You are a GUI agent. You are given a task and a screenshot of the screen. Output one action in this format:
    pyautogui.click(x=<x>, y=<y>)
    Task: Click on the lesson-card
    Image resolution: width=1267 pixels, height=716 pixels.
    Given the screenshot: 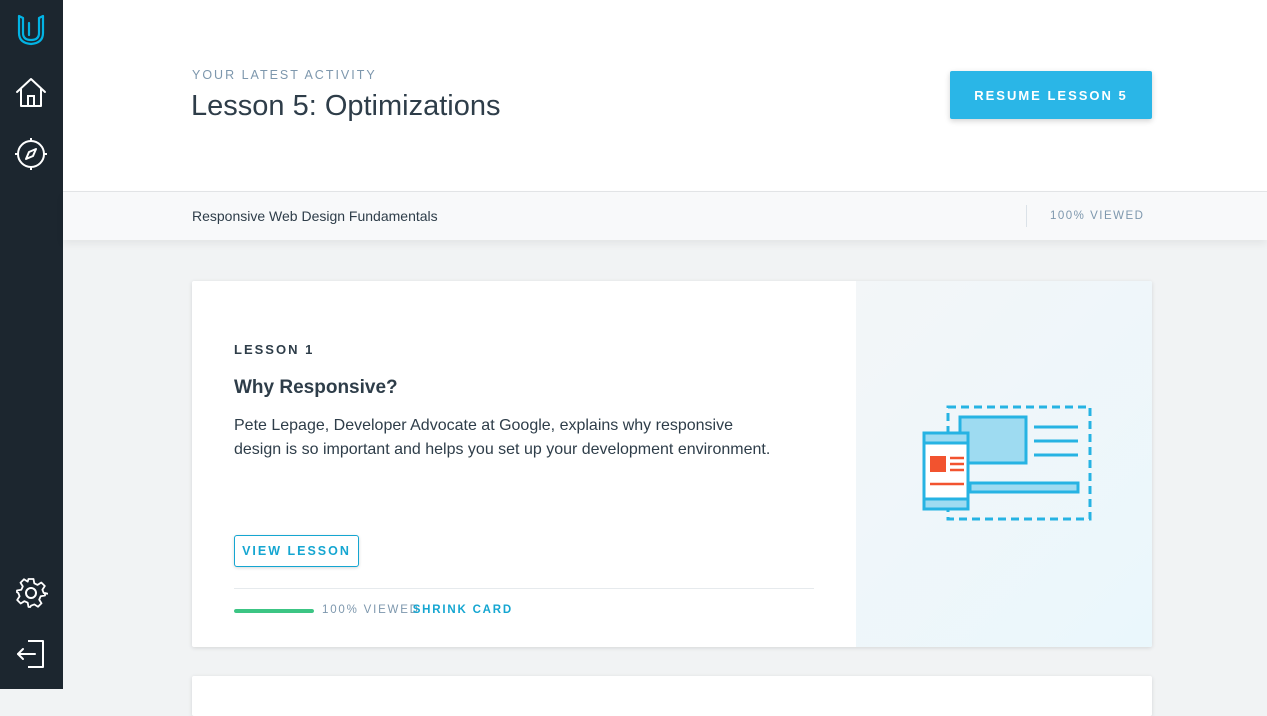 What is the action you would take?
    pyautogui.click(x=672, y=696)
    